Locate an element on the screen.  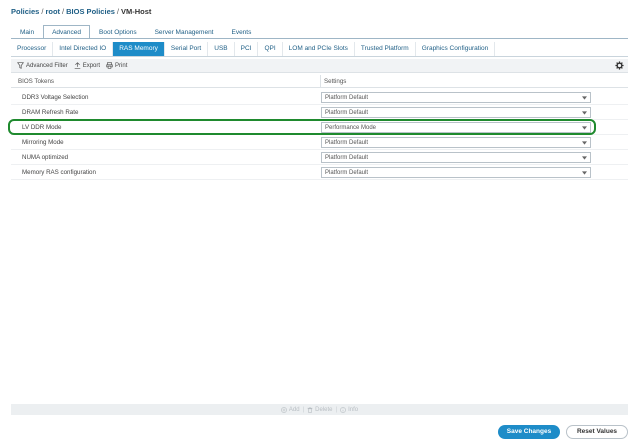
export-label: Export is located at coordinates (91, 65).